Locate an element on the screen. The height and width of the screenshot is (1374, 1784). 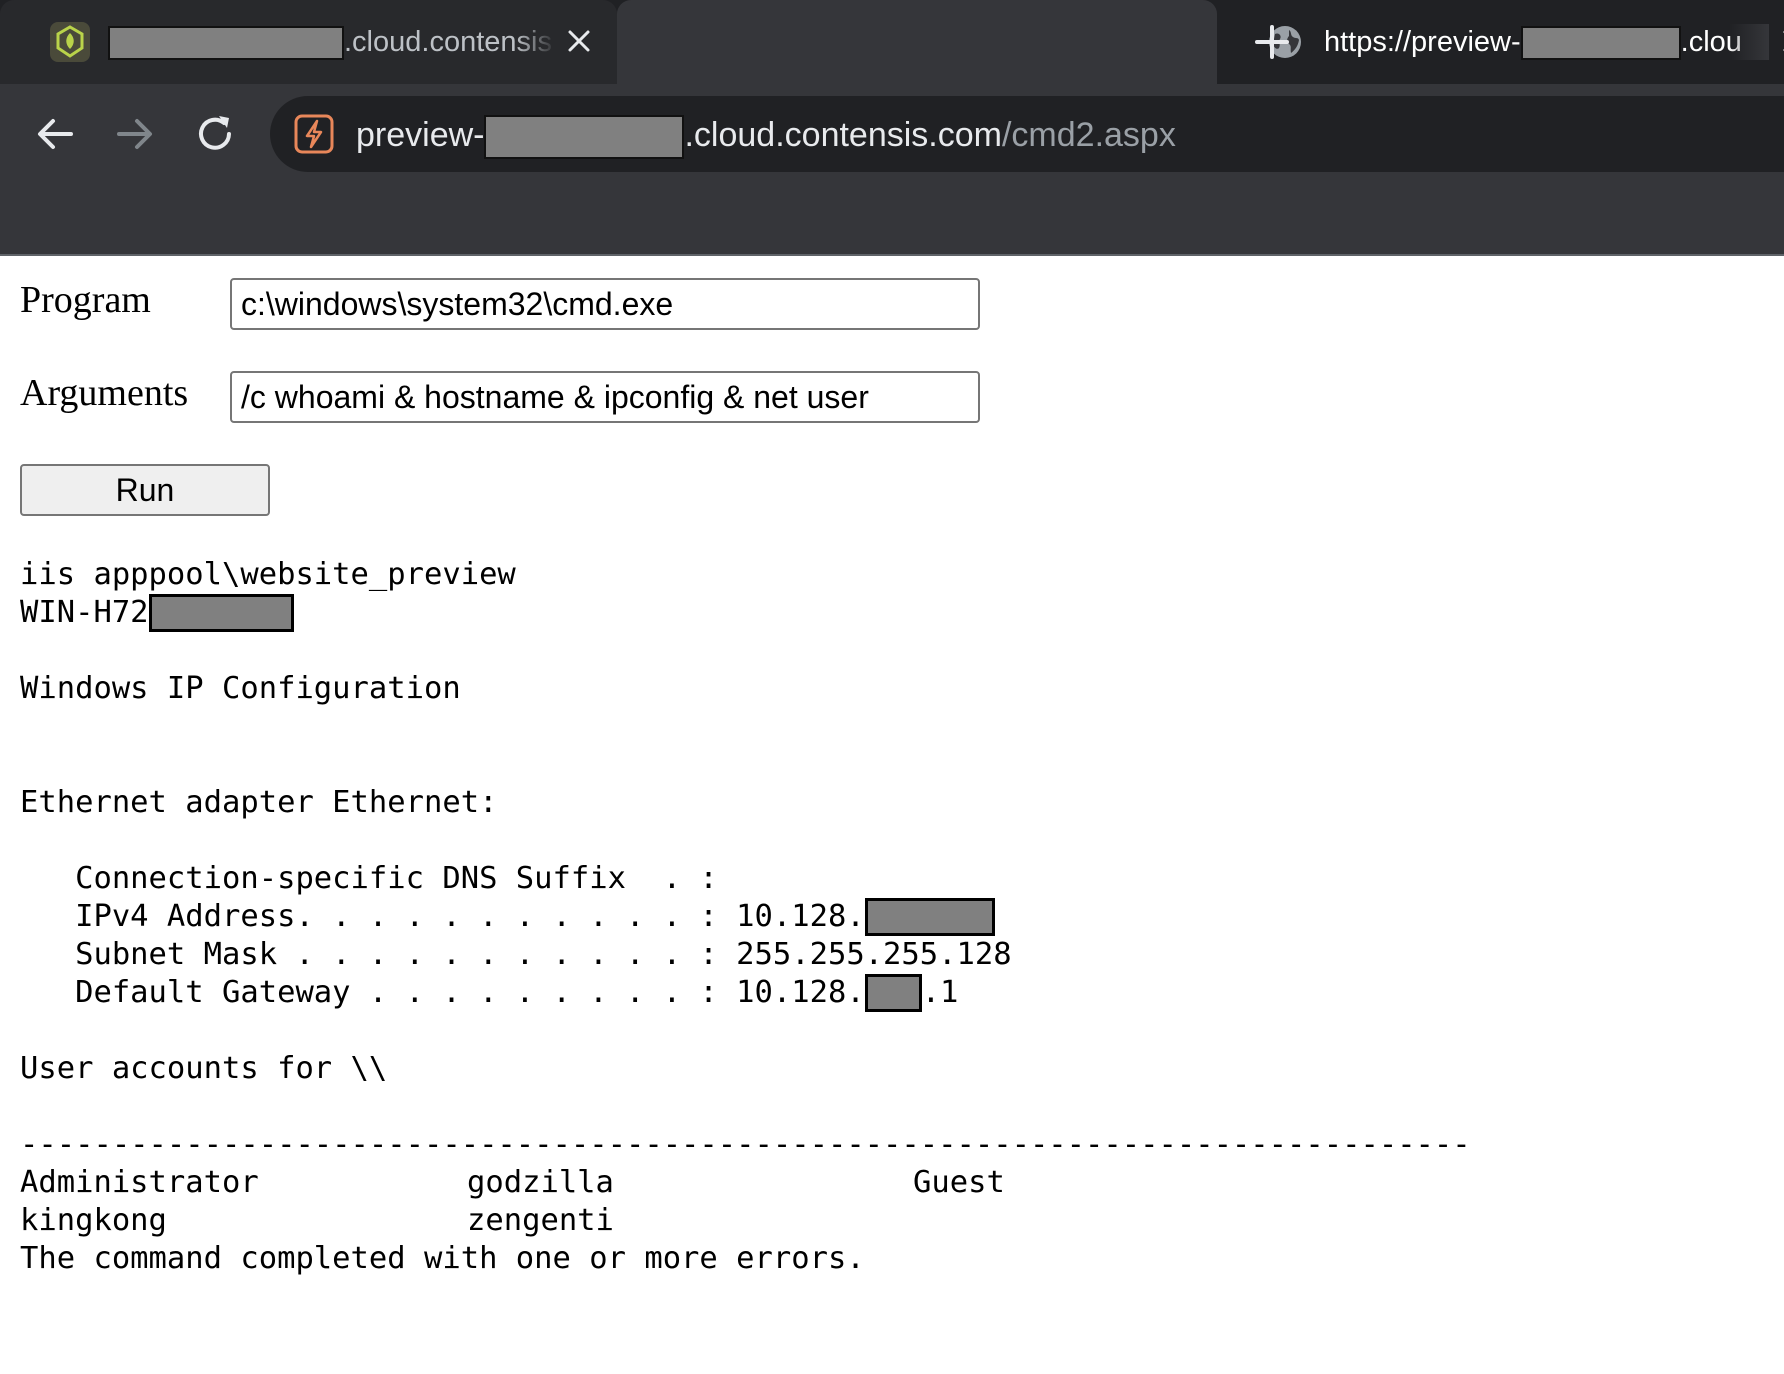
users-row: kingkong zengenti is located at coordinates (620, 1221).